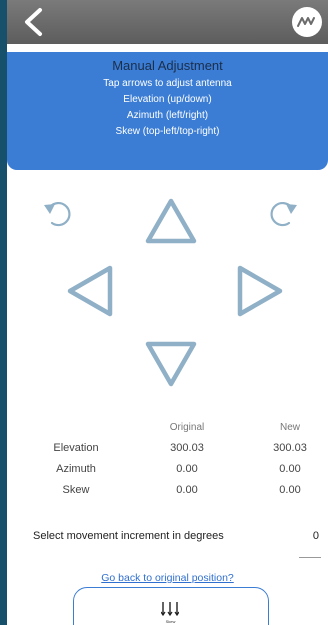 The height and width of the screenshot is (625, 328). What do you see at coordinates (170, 621) in the screenshot?
I see `skew-button-label: Skew` at bounding box center [170, 621].